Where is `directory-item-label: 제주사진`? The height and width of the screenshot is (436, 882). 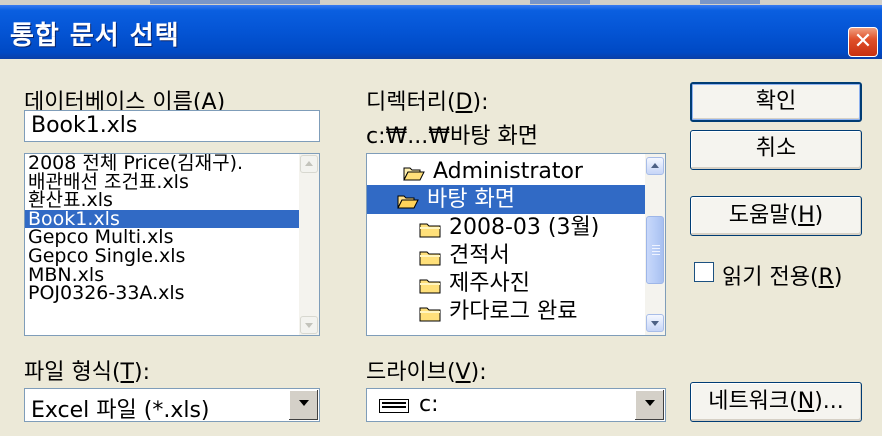
directory-item-label: 제주사진 is located at coordinates (489, 283).